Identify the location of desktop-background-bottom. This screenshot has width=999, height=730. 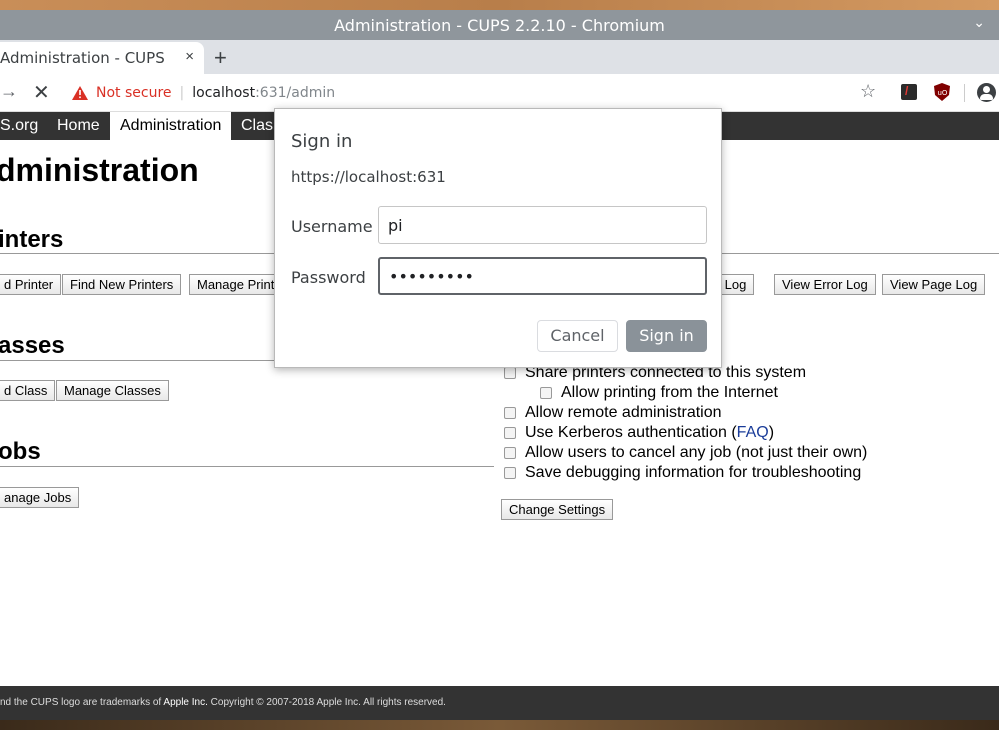
(499, 725).